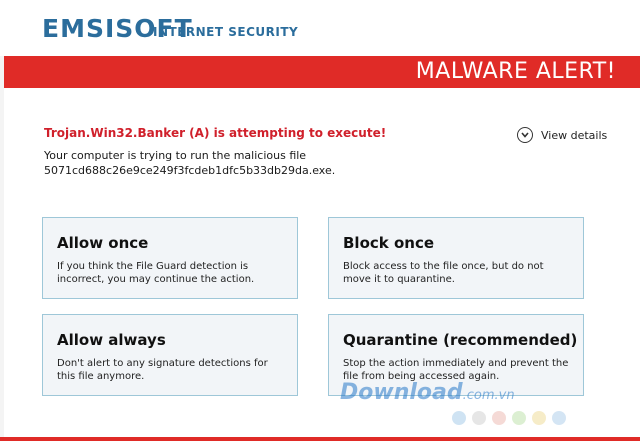  Describe the element at coordinates (2, 246) in the screenshot. I see `window-edge` at that location.